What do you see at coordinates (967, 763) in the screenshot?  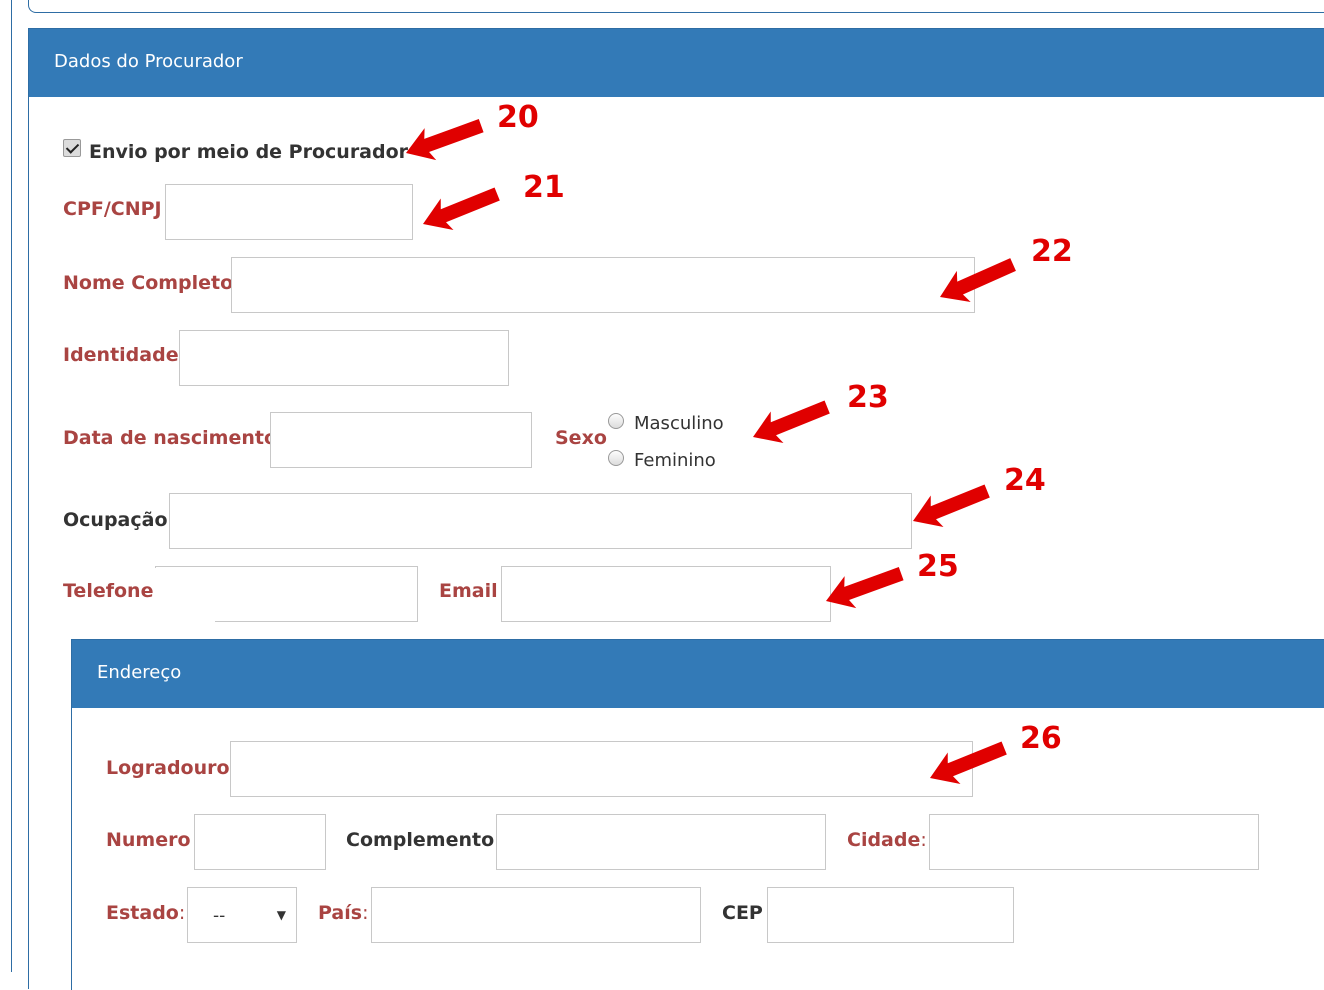 I see `arrow-26-icon` at bounding box center [967, 763].